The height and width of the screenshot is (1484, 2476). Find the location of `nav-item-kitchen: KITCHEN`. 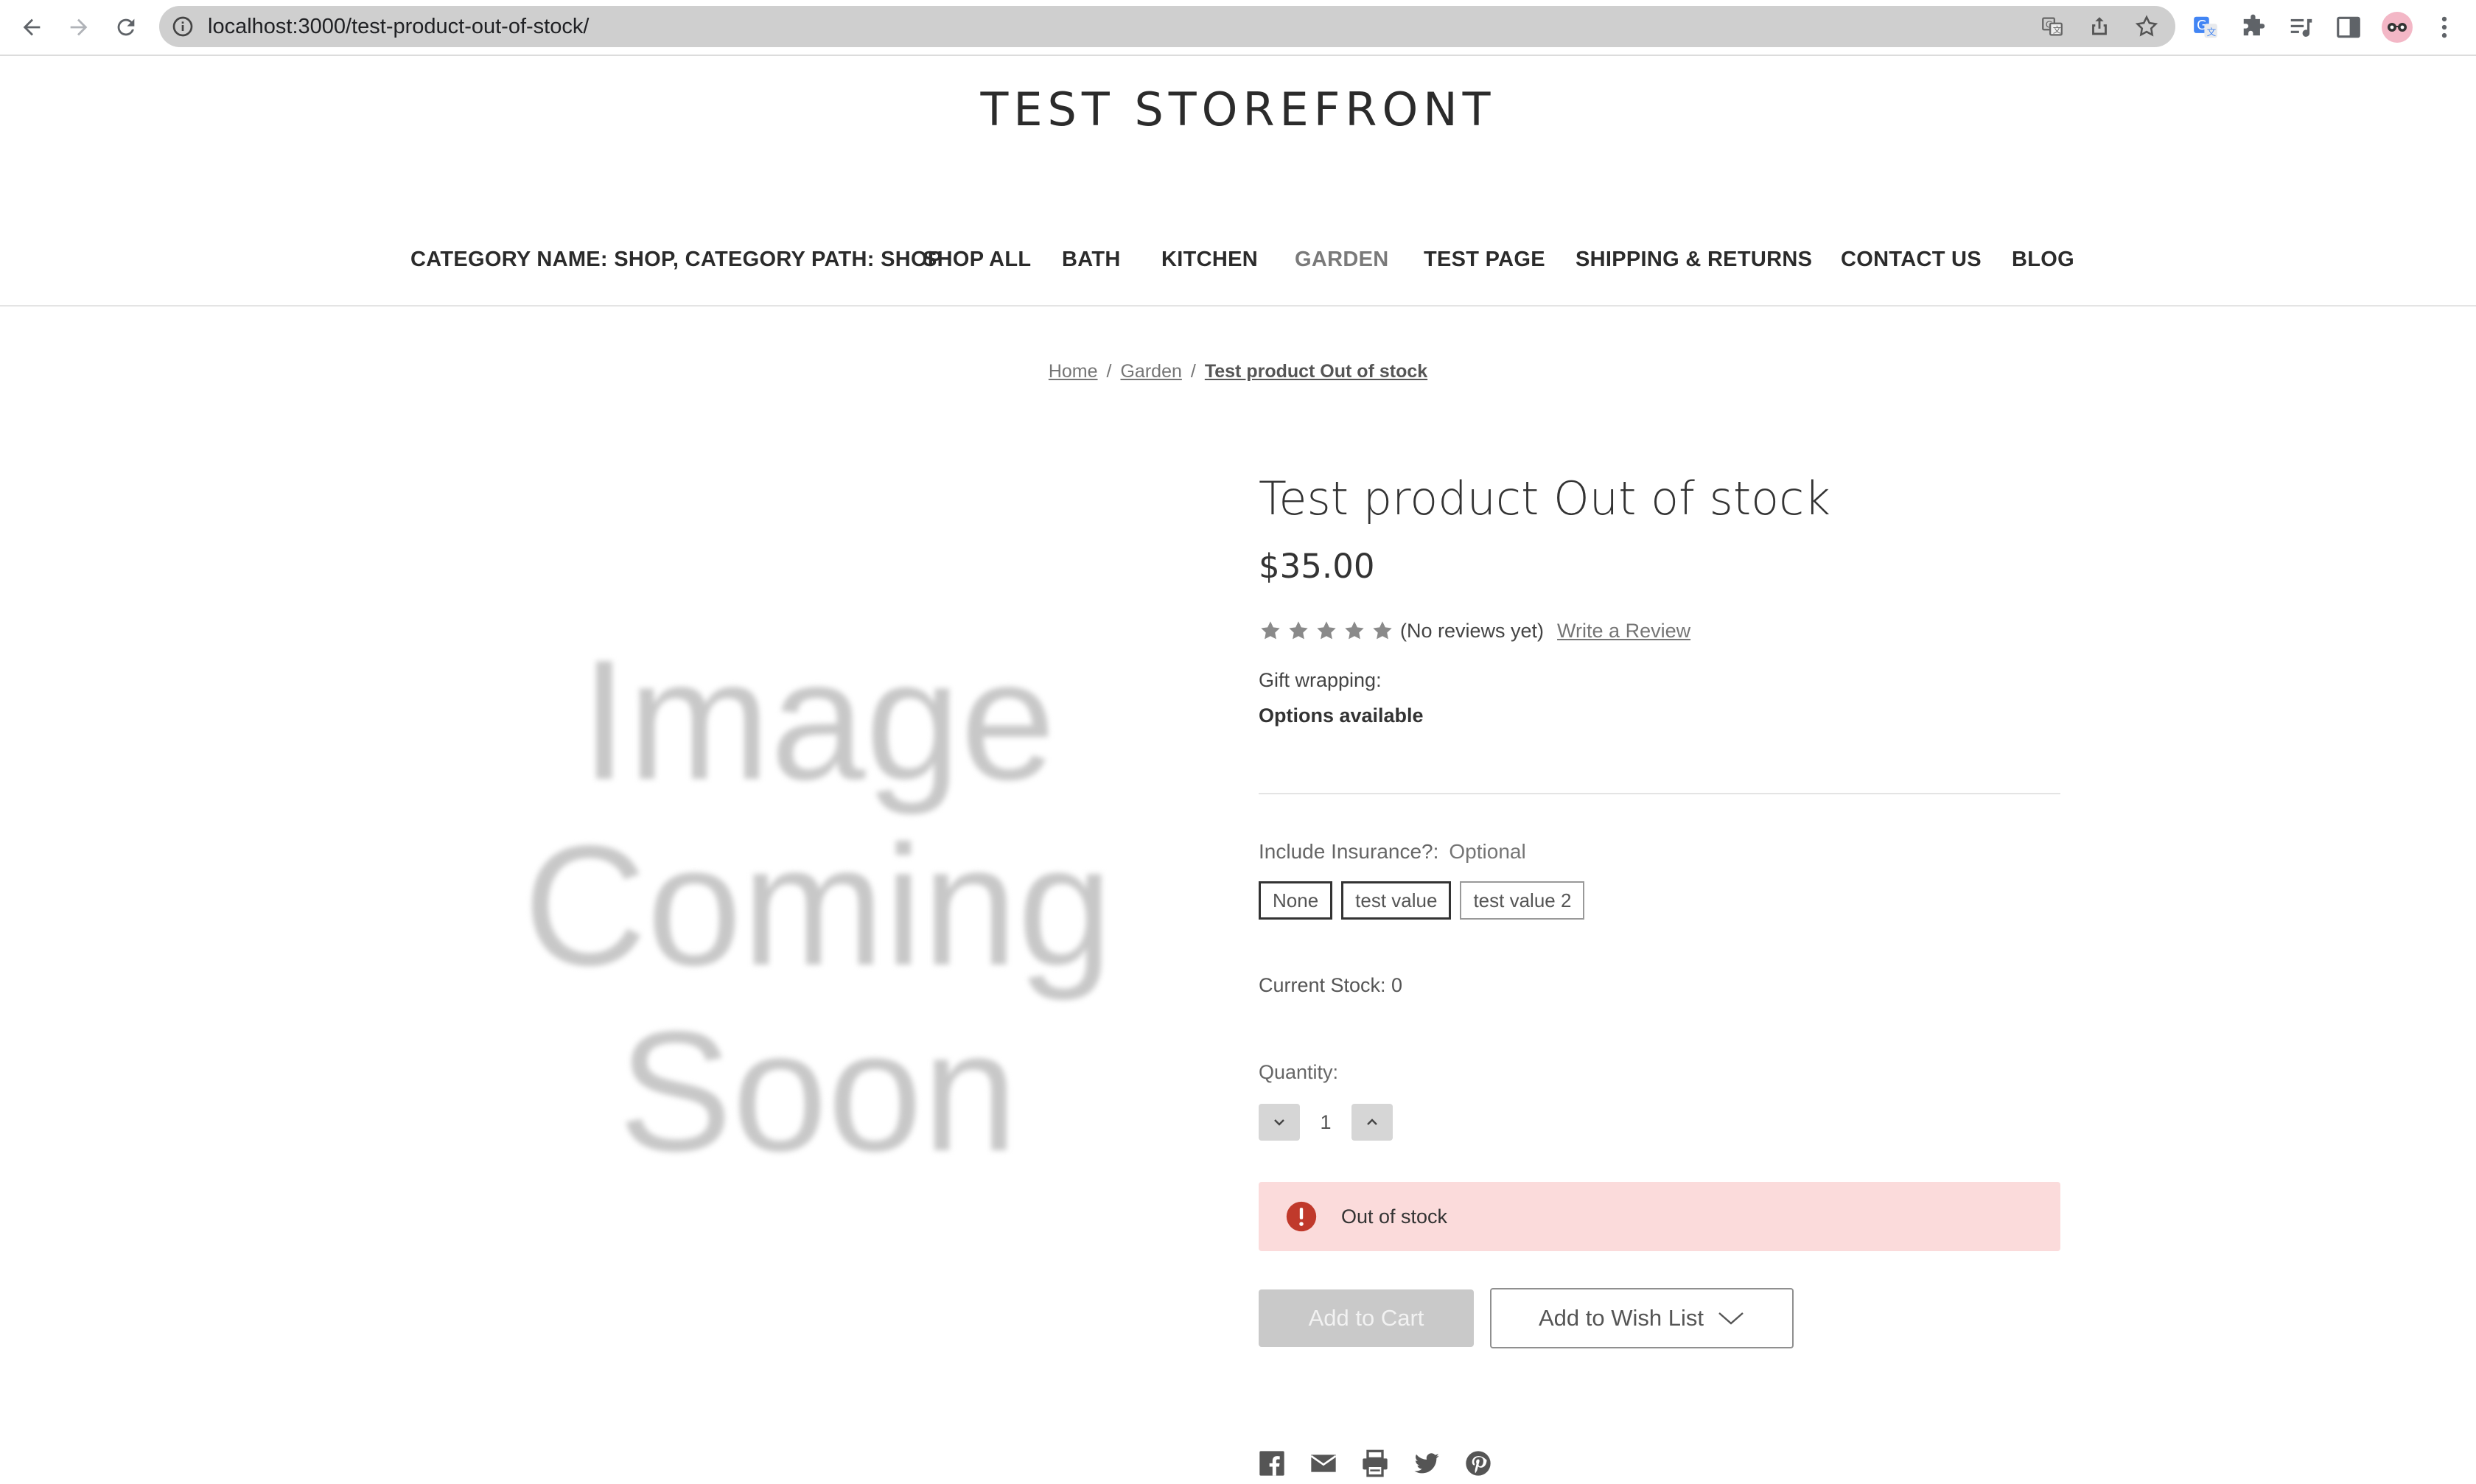

nav-item-kitchen: KITCHEN is located at coordinates (1209, 260).